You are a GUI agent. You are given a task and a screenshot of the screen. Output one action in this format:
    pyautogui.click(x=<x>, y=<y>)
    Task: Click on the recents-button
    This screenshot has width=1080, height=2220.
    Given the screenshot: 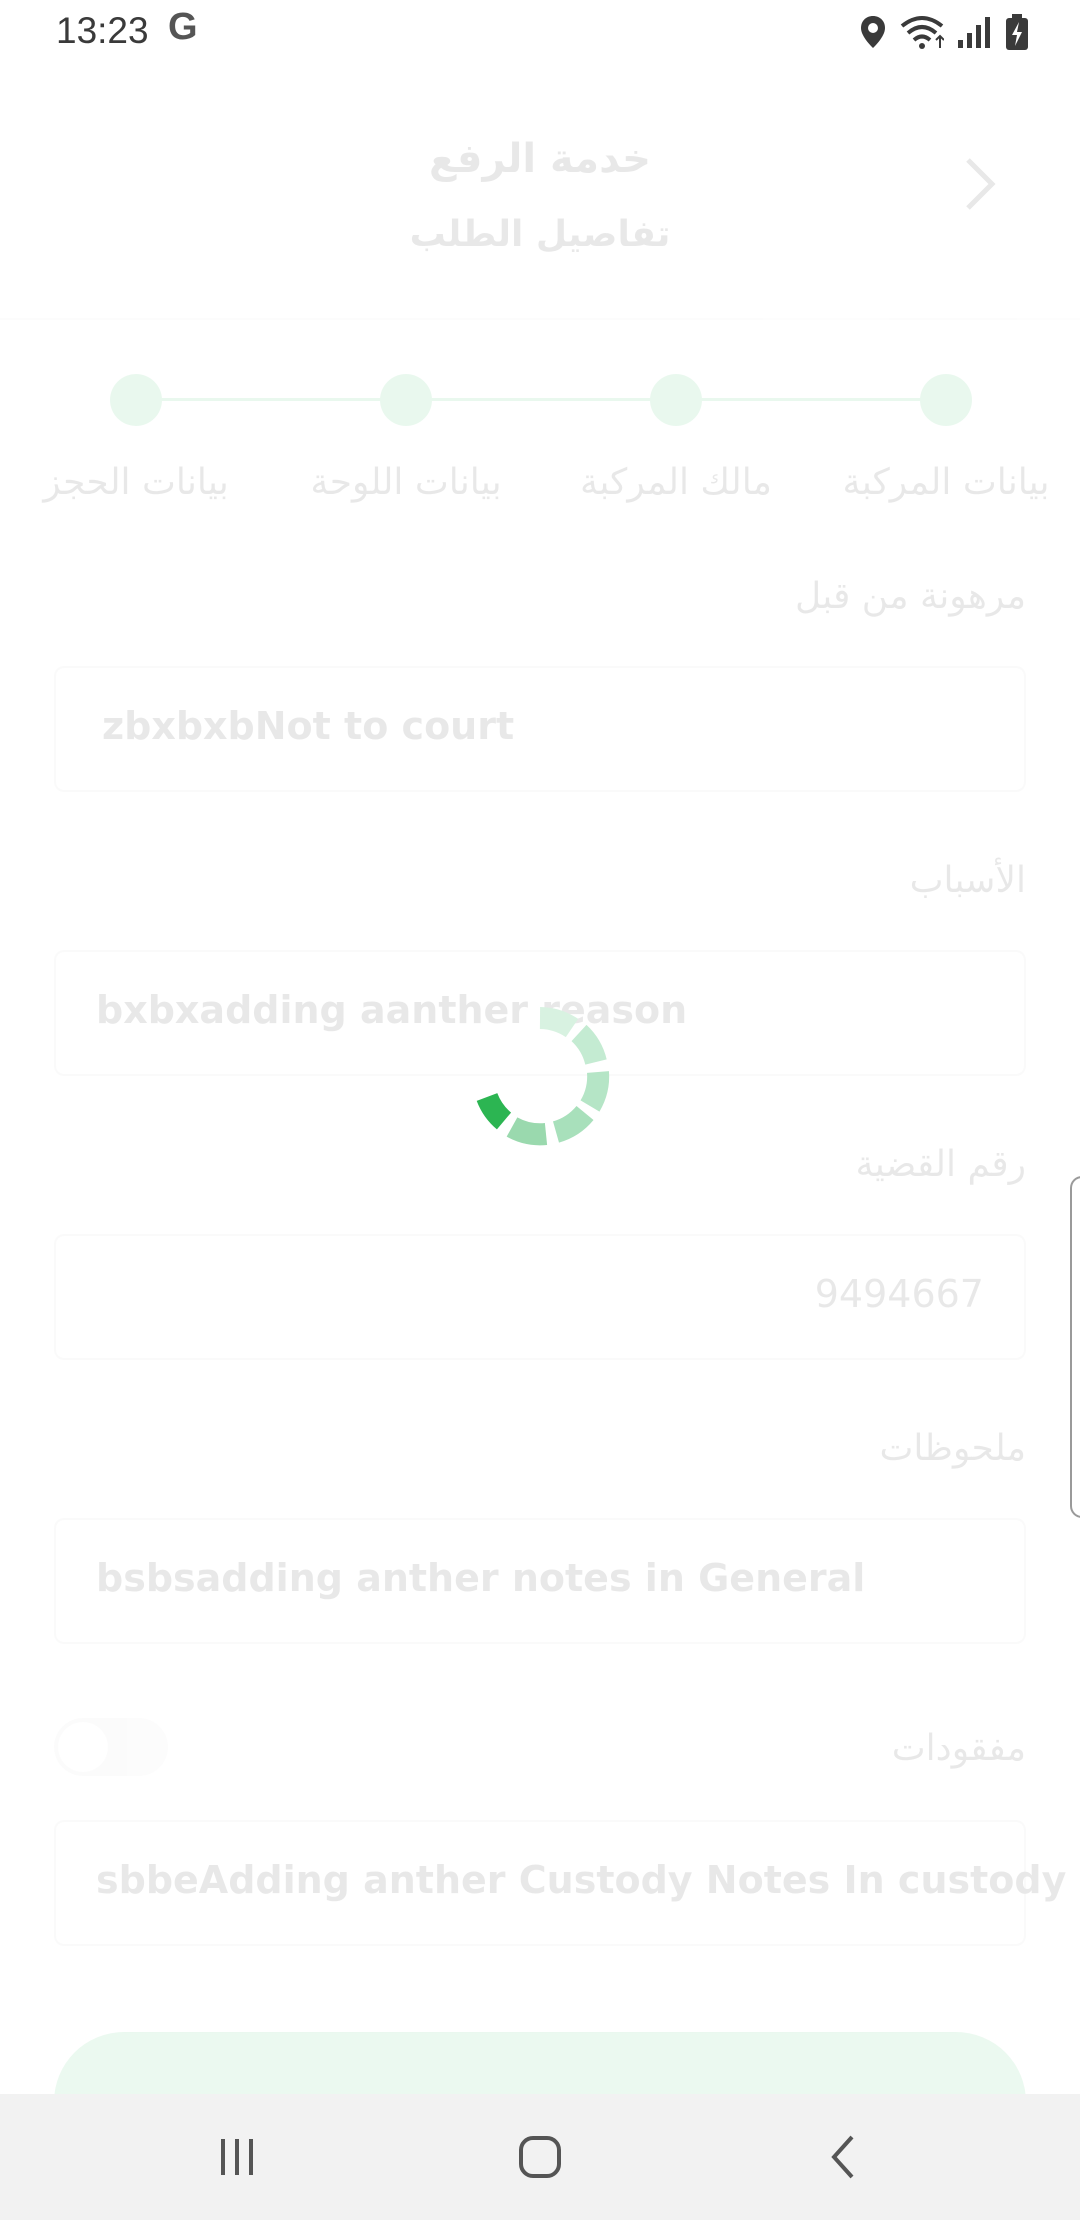 What is the action you would take?
    pyautogui.click(x=237, y=2157)
    